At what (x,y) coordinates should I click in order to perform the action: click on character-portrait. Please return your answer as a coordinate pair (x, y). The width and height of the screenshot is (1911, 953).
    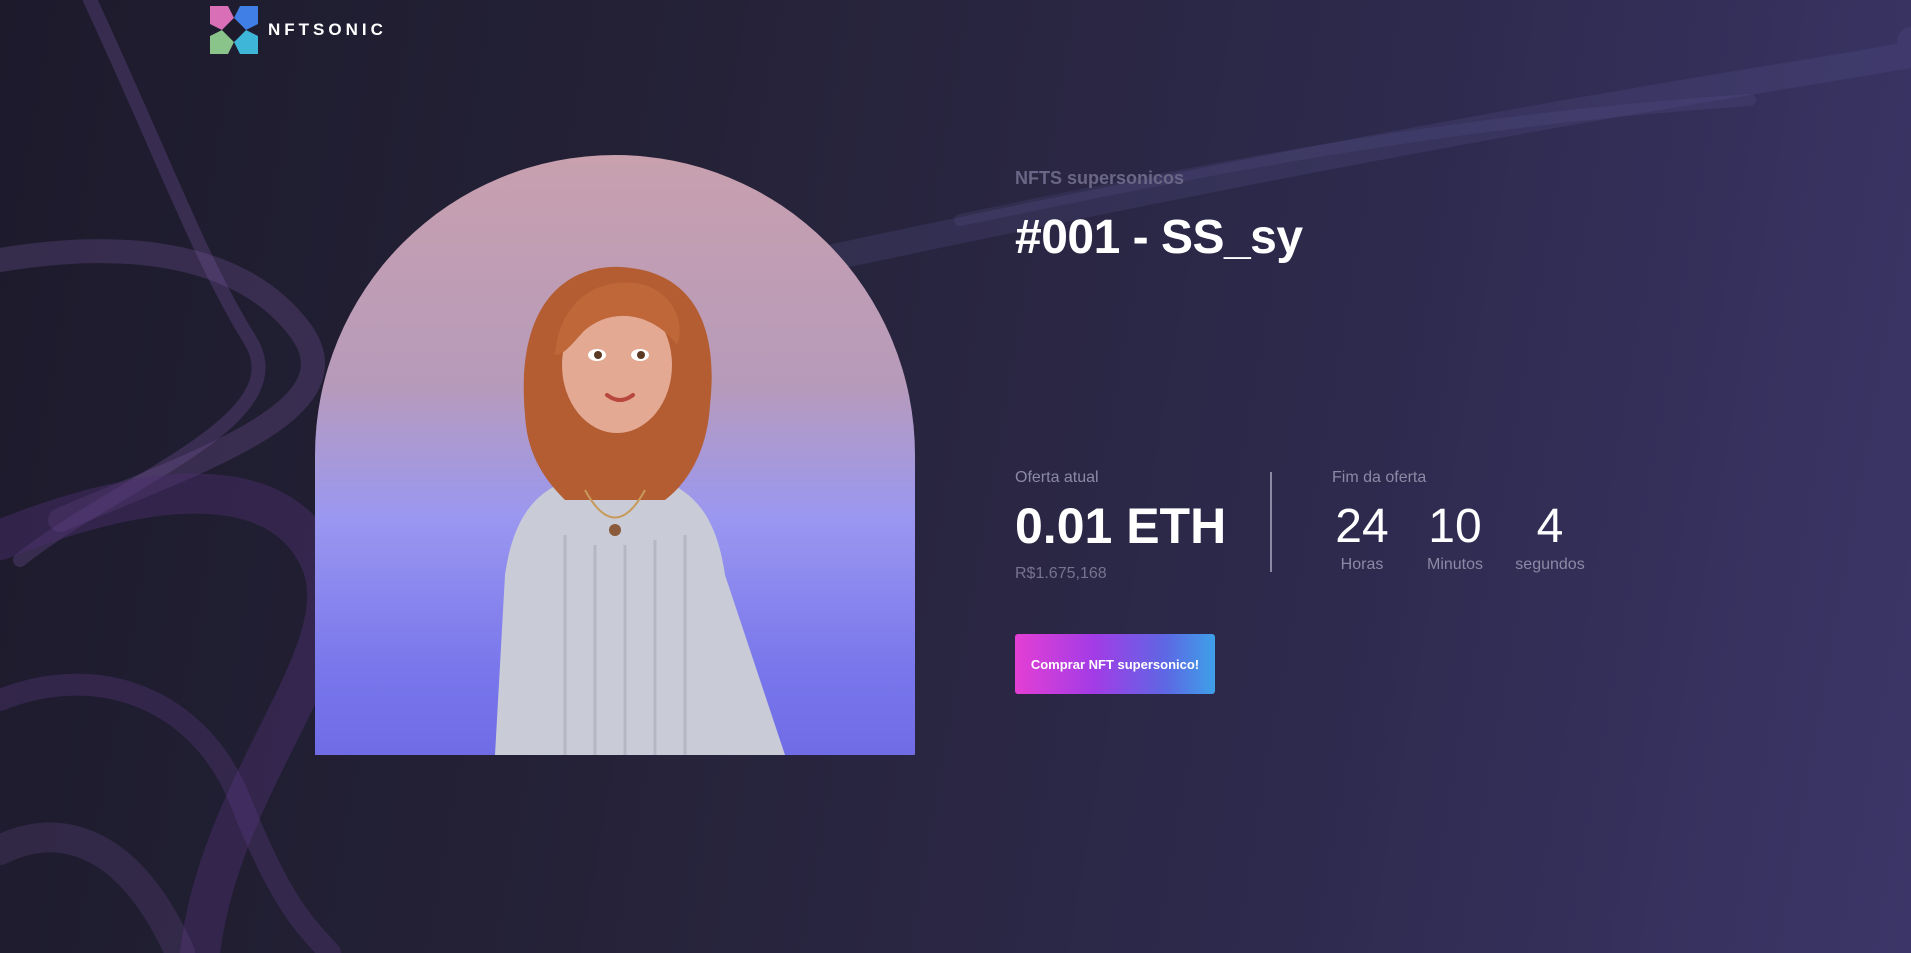
    Looking at the image, I should click on (640, 510).